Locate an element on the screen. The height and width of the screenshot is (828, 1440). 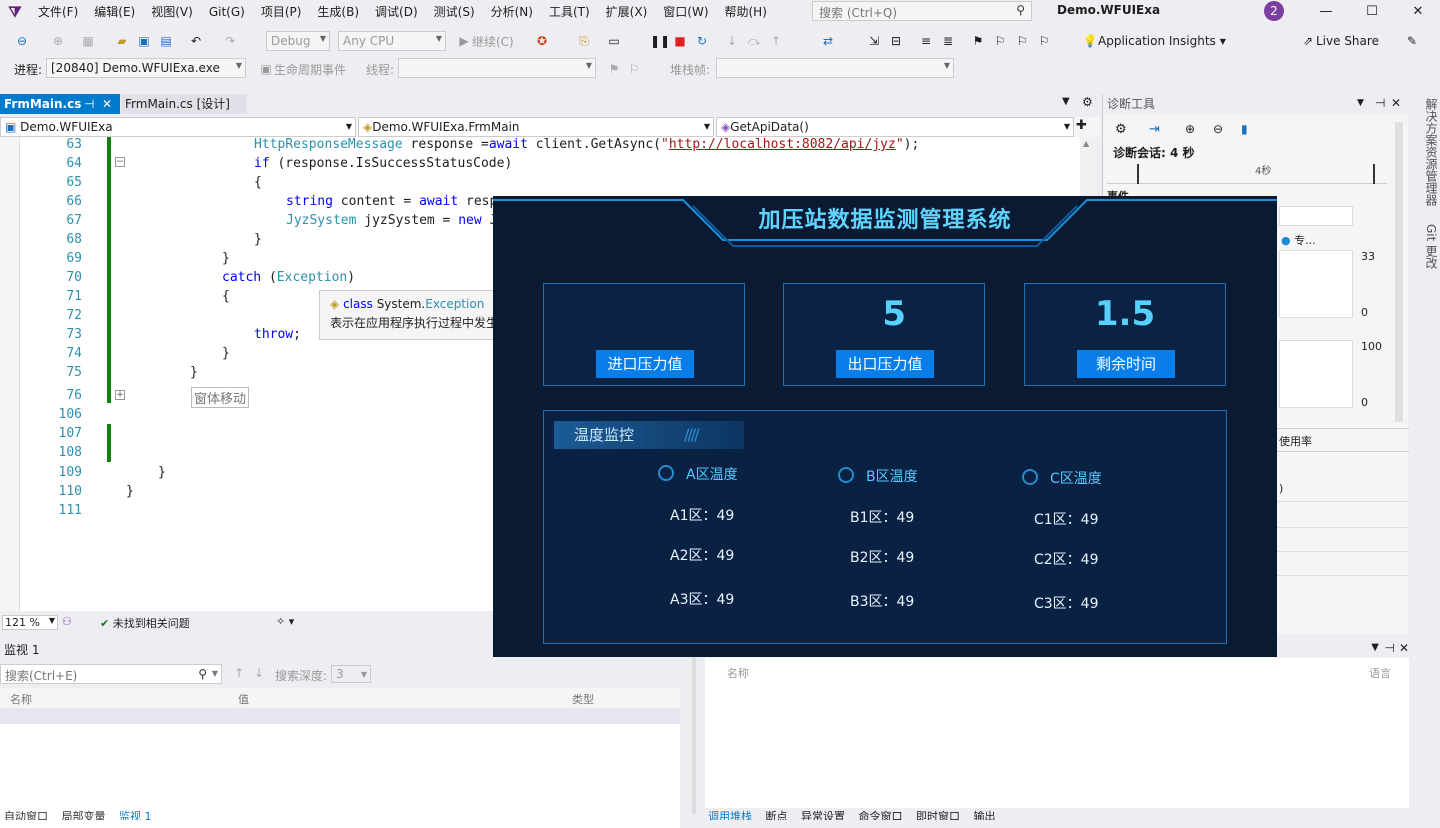
tab-autos: 自动窗口 is located at coordinates (26, 815).